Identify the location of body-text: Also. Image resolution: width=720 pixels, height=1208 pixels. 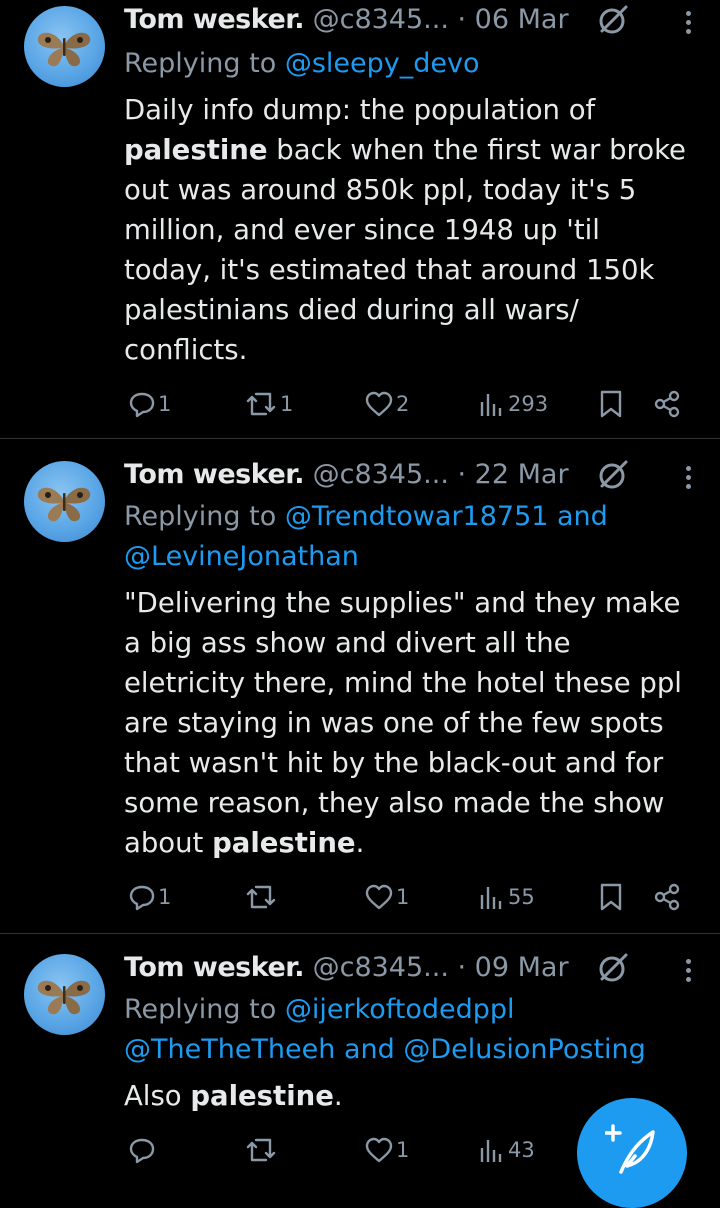
(157, 1096).